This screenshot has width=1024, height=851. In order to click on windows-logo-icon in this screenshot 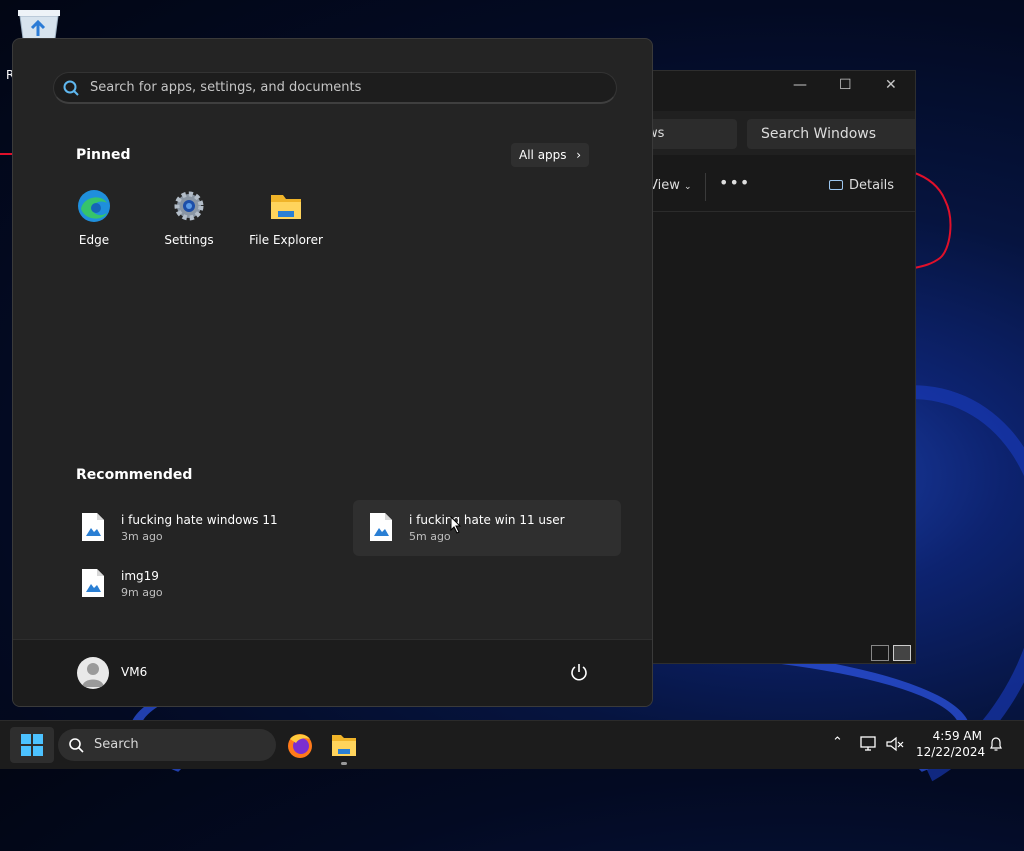, I will do `click(32, 745)`.